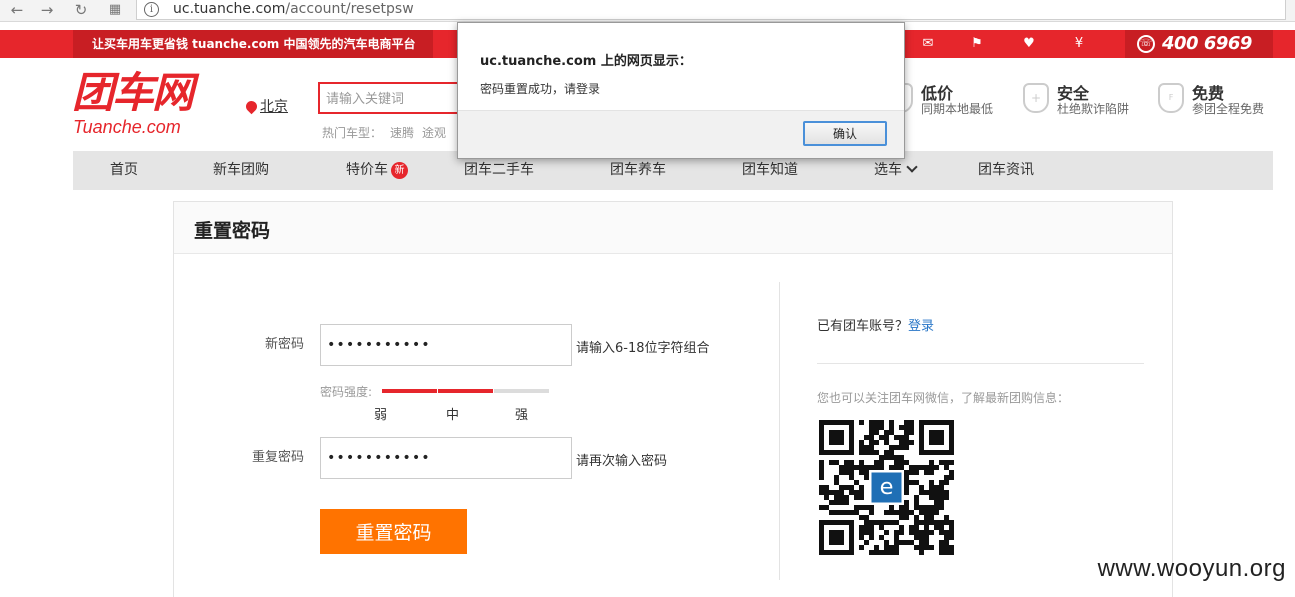  I want to click on new-badge: 新, so click(399, 170).